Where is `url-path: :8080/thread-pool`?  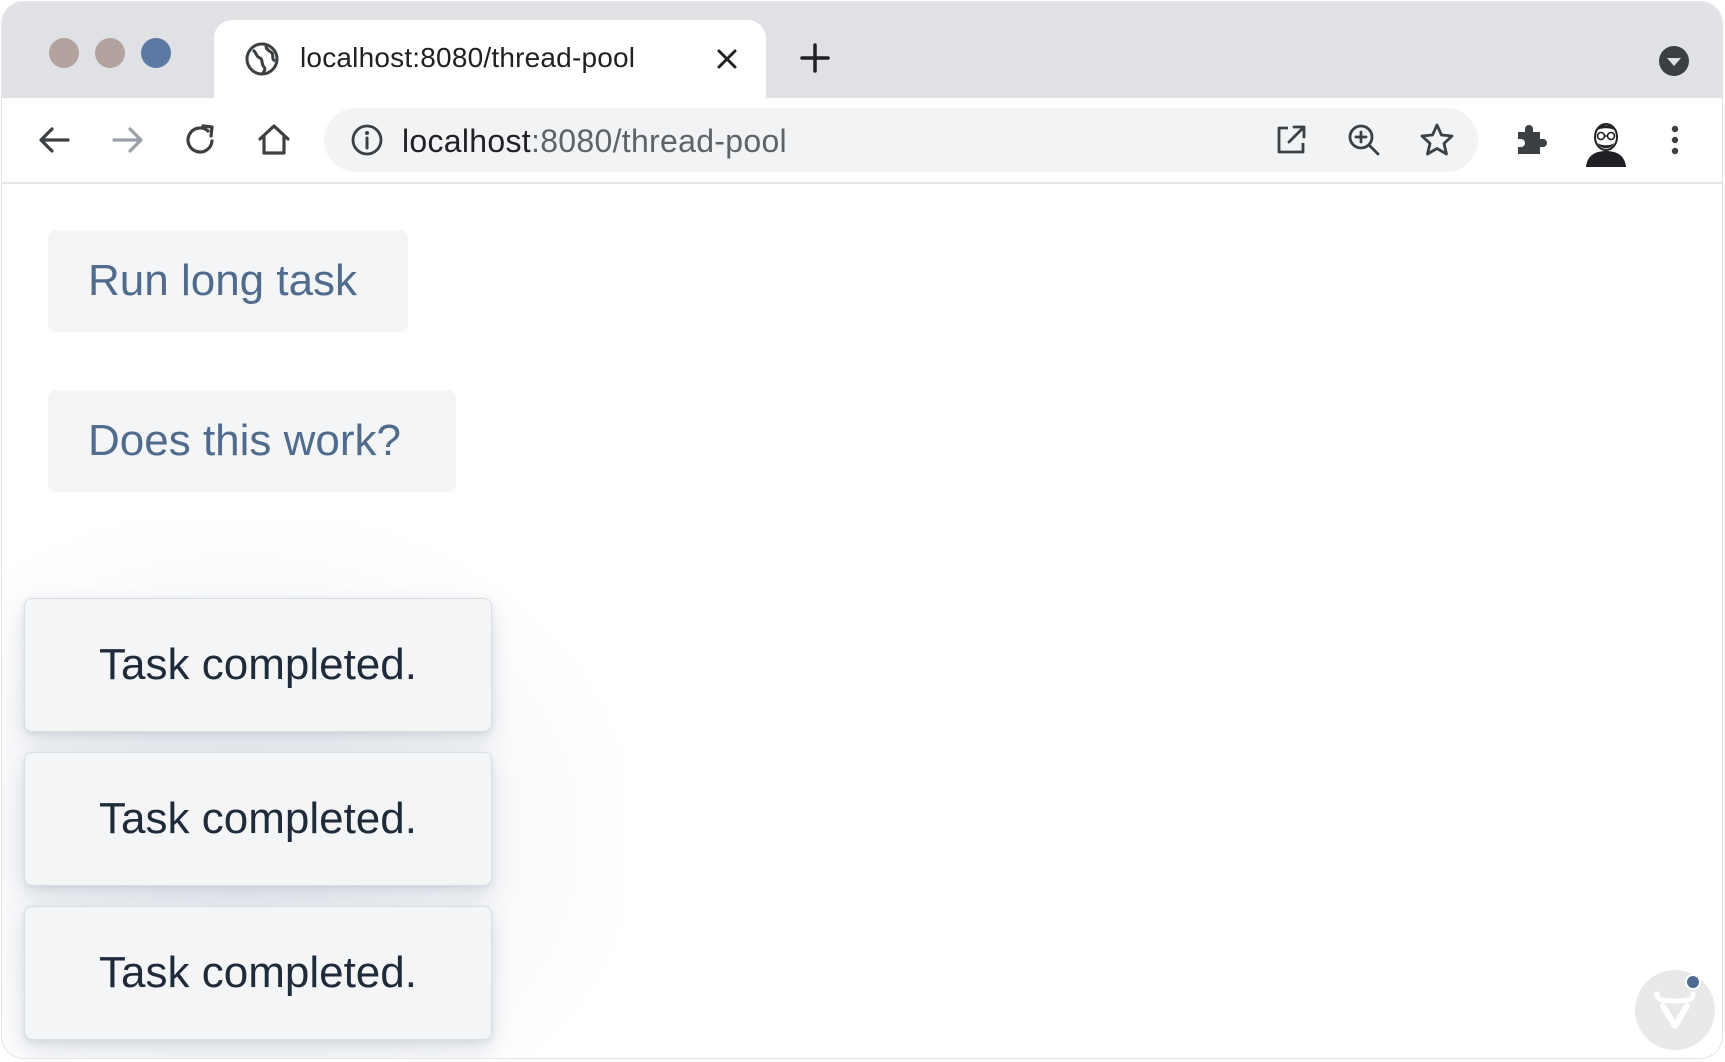 url-path: :8080/thread-pool is located at coordinates (659, 141).